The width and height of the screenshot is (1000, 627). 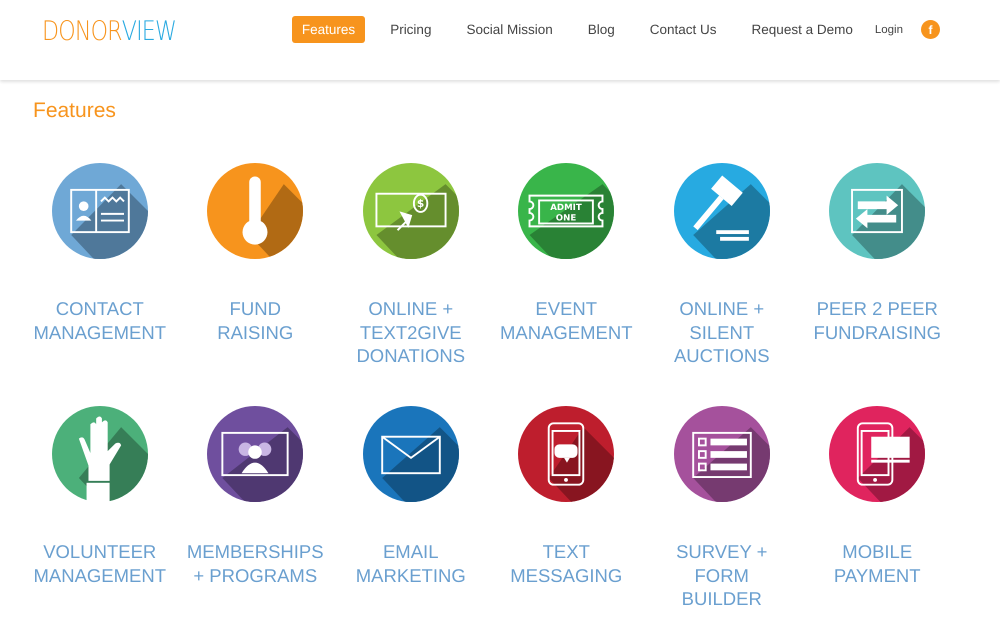 What do you see at coordinates (99, 320) in the screenshot?
I see `feature-title: CONTACT MANAGEMENT` at bounding box center [99, 320].